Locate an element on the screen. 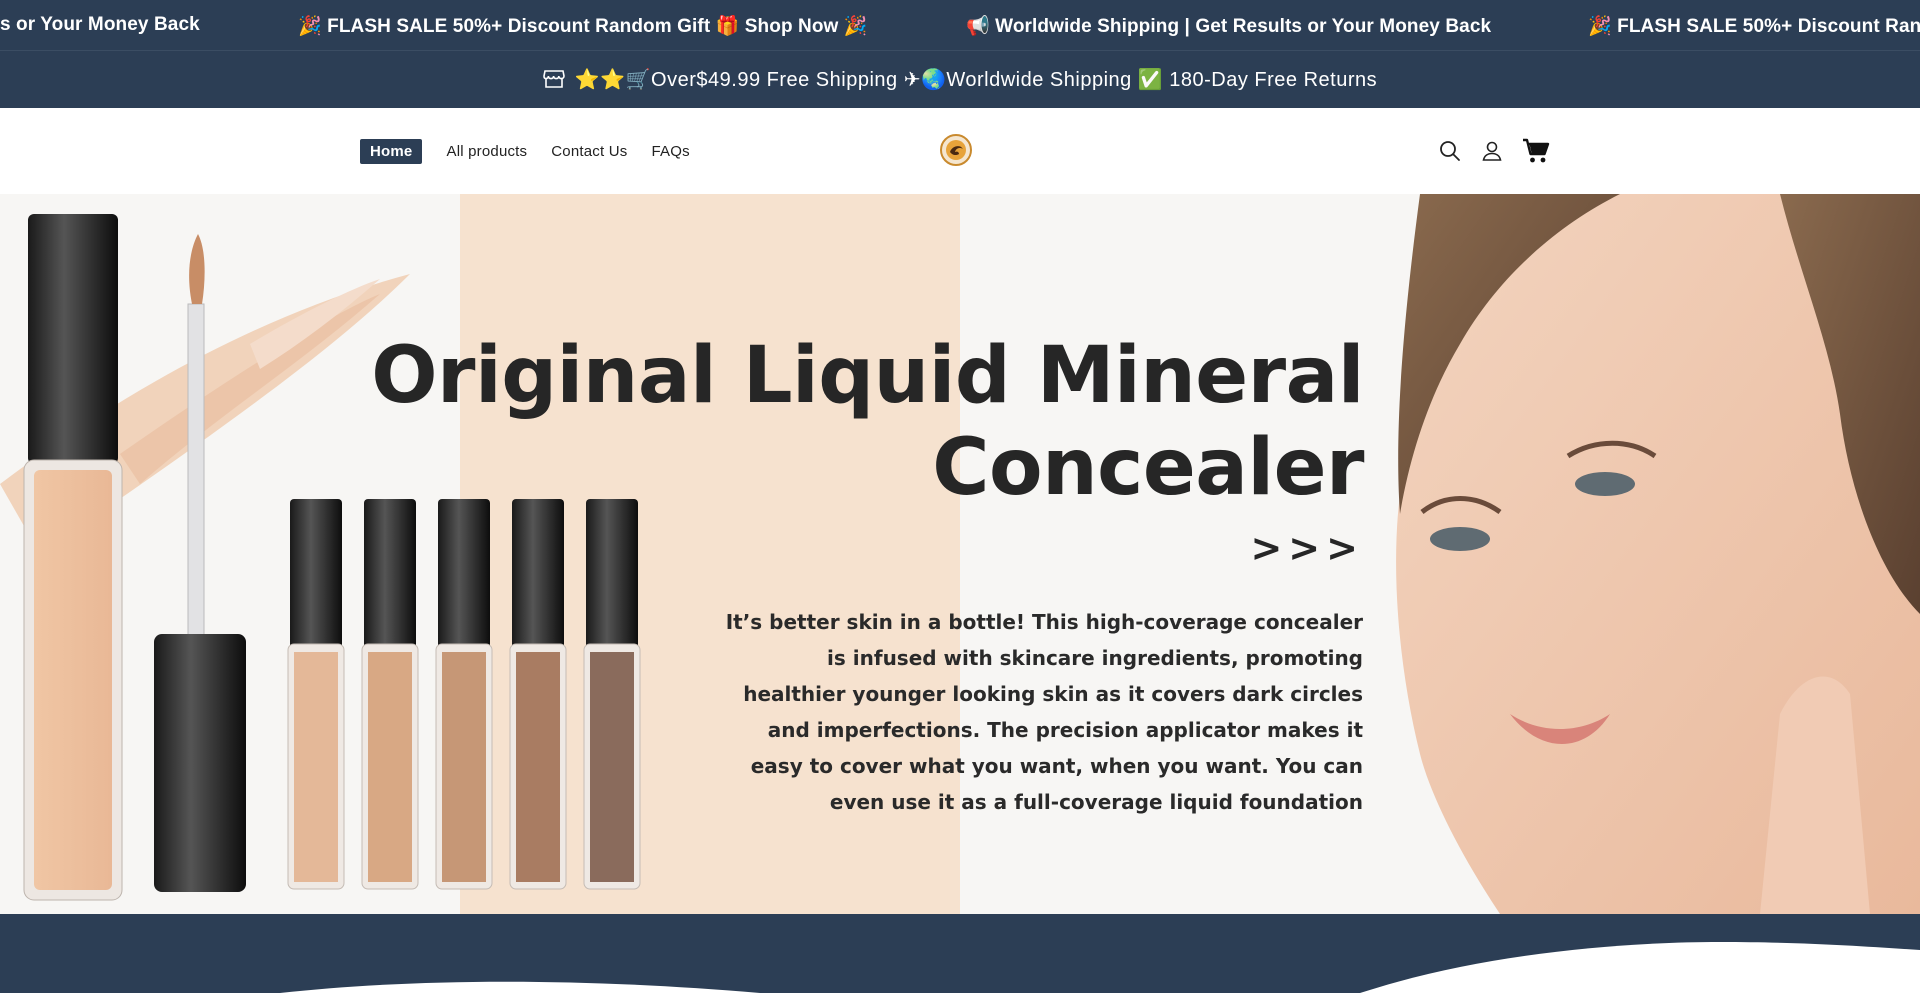 This screenshot has width=1920, height=993. cart-icon is located at coordinates (1536, 151).